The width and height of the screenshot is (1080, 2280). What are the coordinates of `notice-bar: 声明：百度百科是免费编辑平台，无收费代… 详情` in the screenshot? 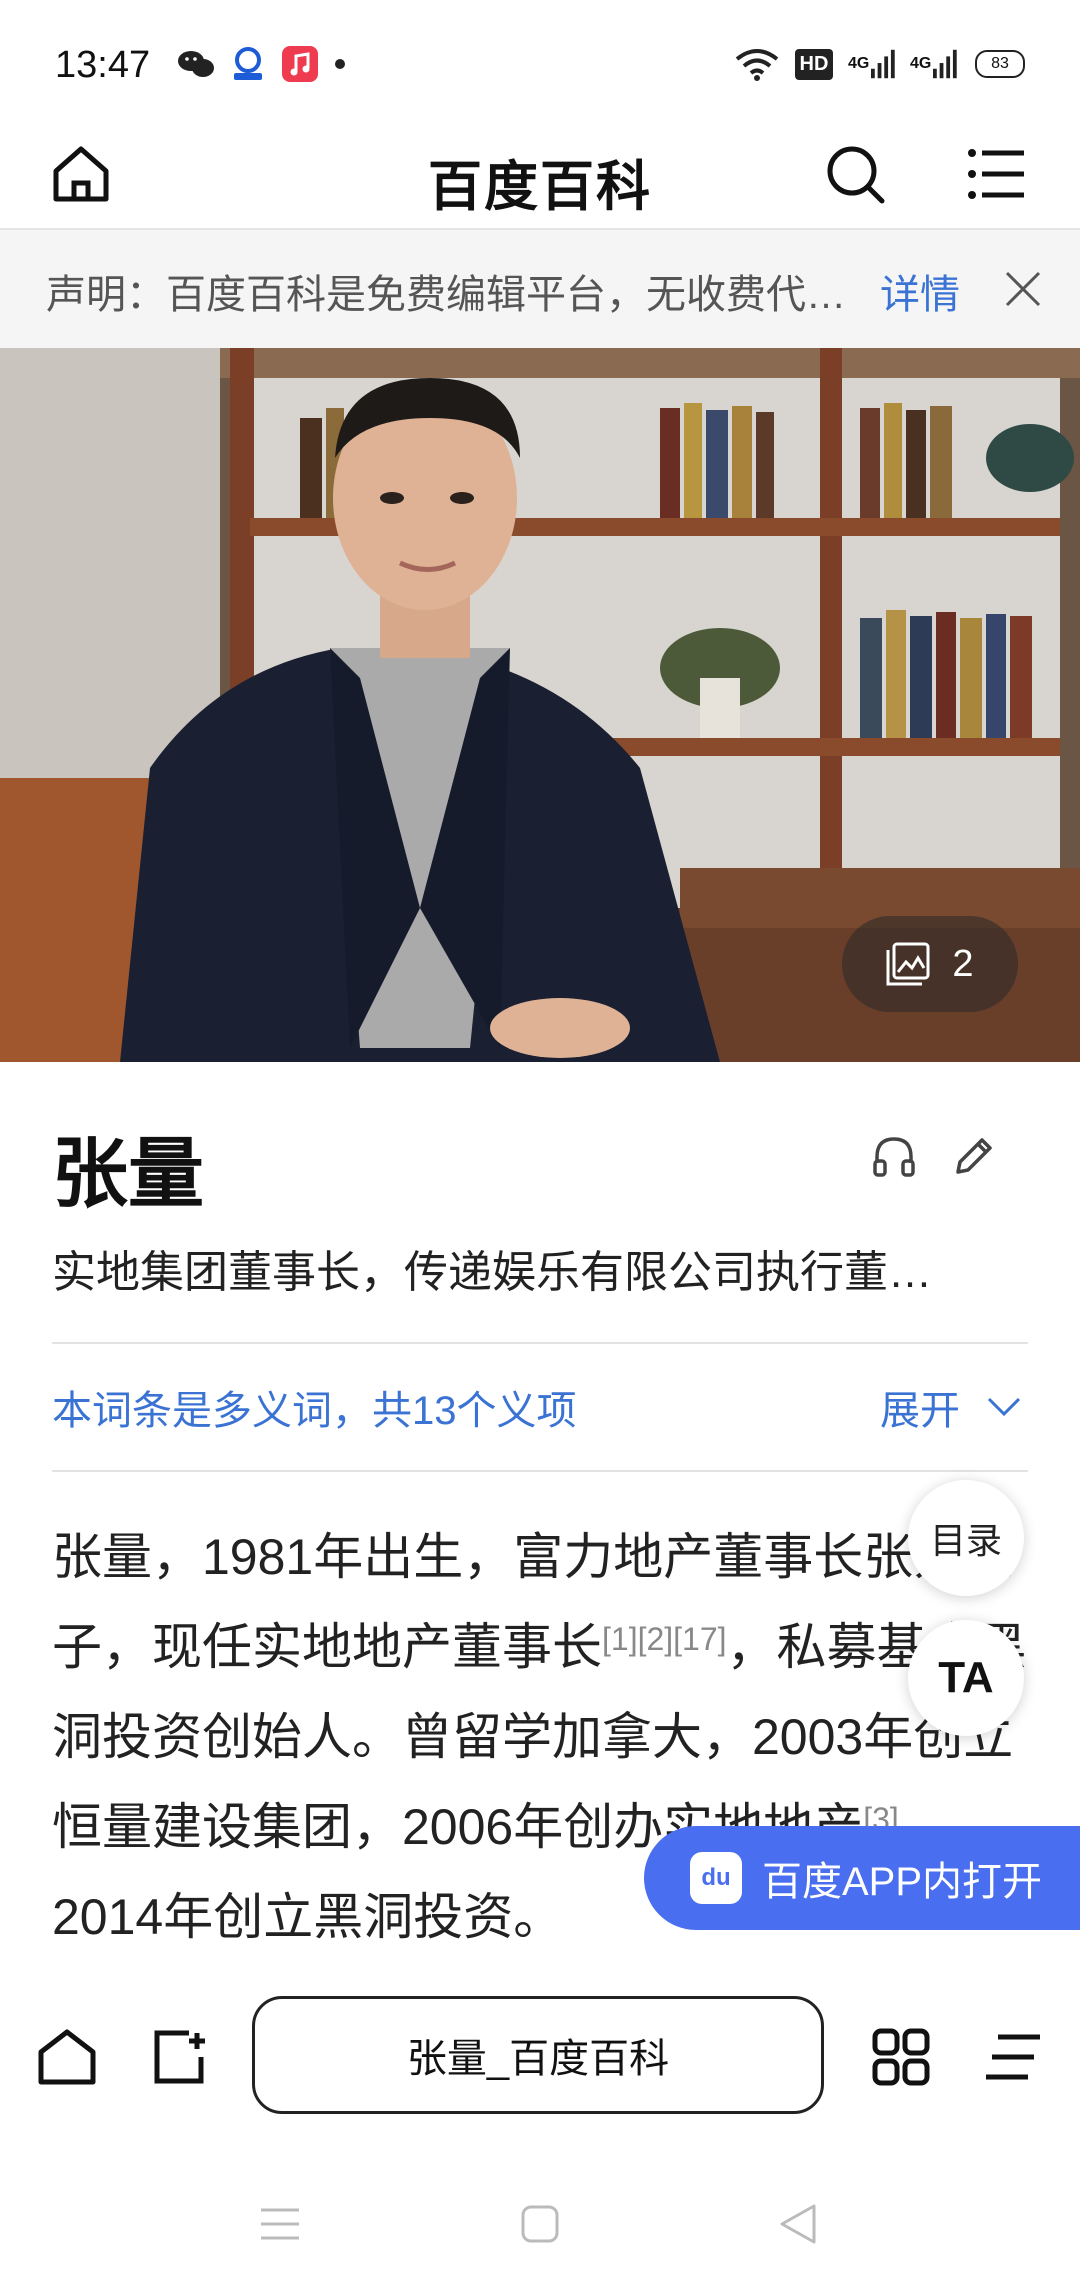 It's located at (540, 289).